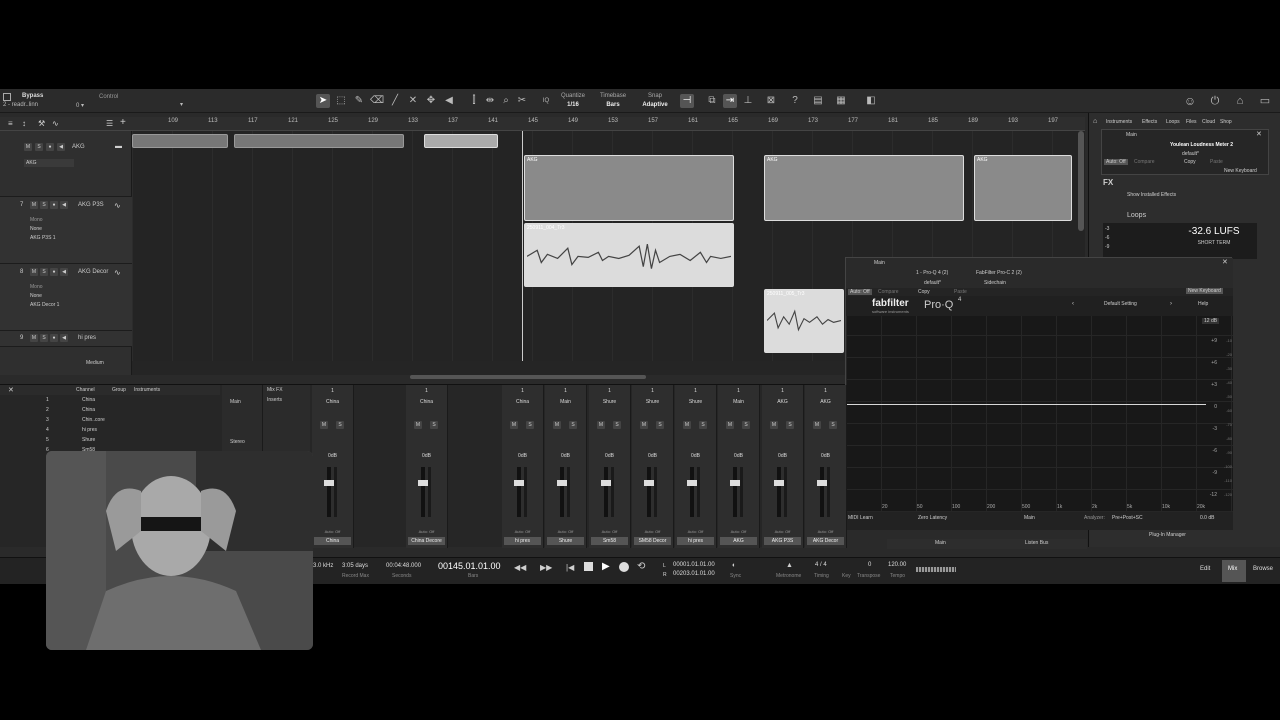 This screenshot has width=1280, height=720. I want to click on new-keyboard-button: New Keyboard, so click(1204, 291).